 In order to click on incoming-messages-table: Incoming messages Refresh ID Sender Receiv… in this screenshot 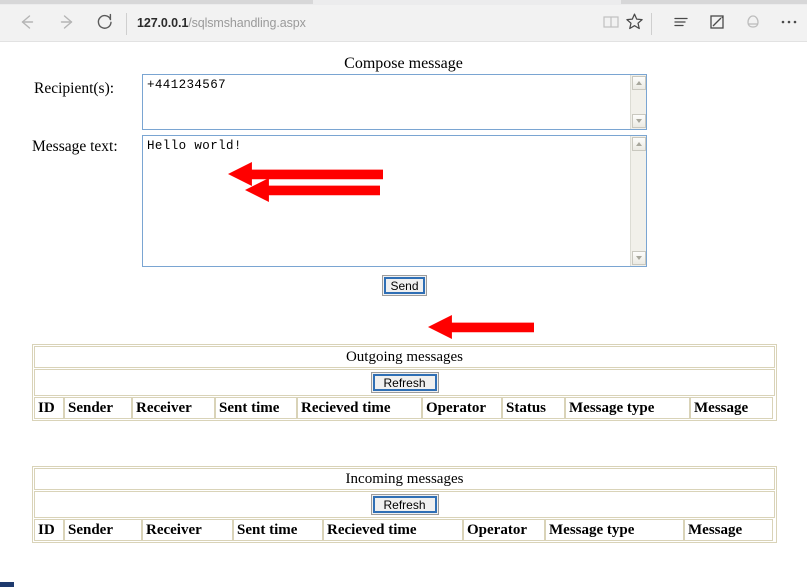, I will do `click(404, 504)`.